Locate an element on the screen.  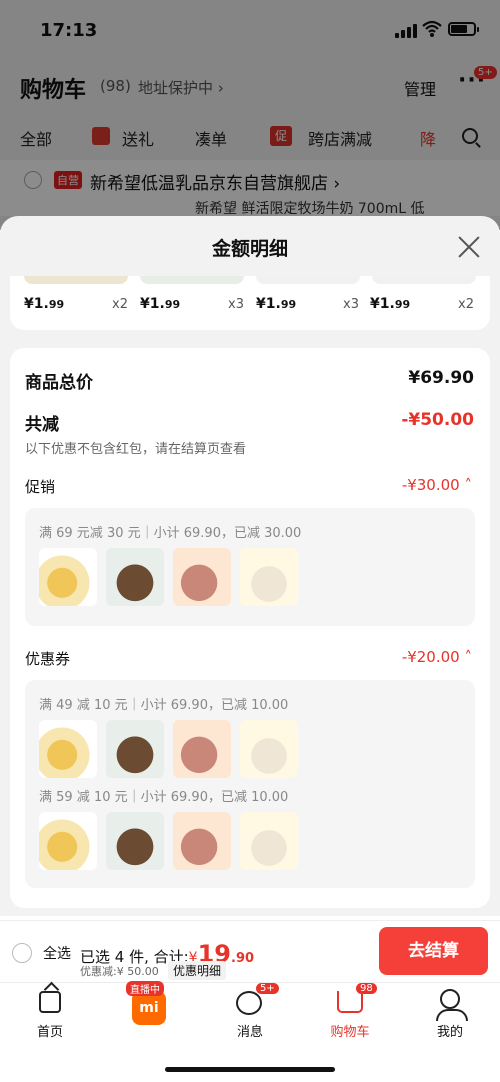
select-all-checkbox is located at coordinates (22, 953).